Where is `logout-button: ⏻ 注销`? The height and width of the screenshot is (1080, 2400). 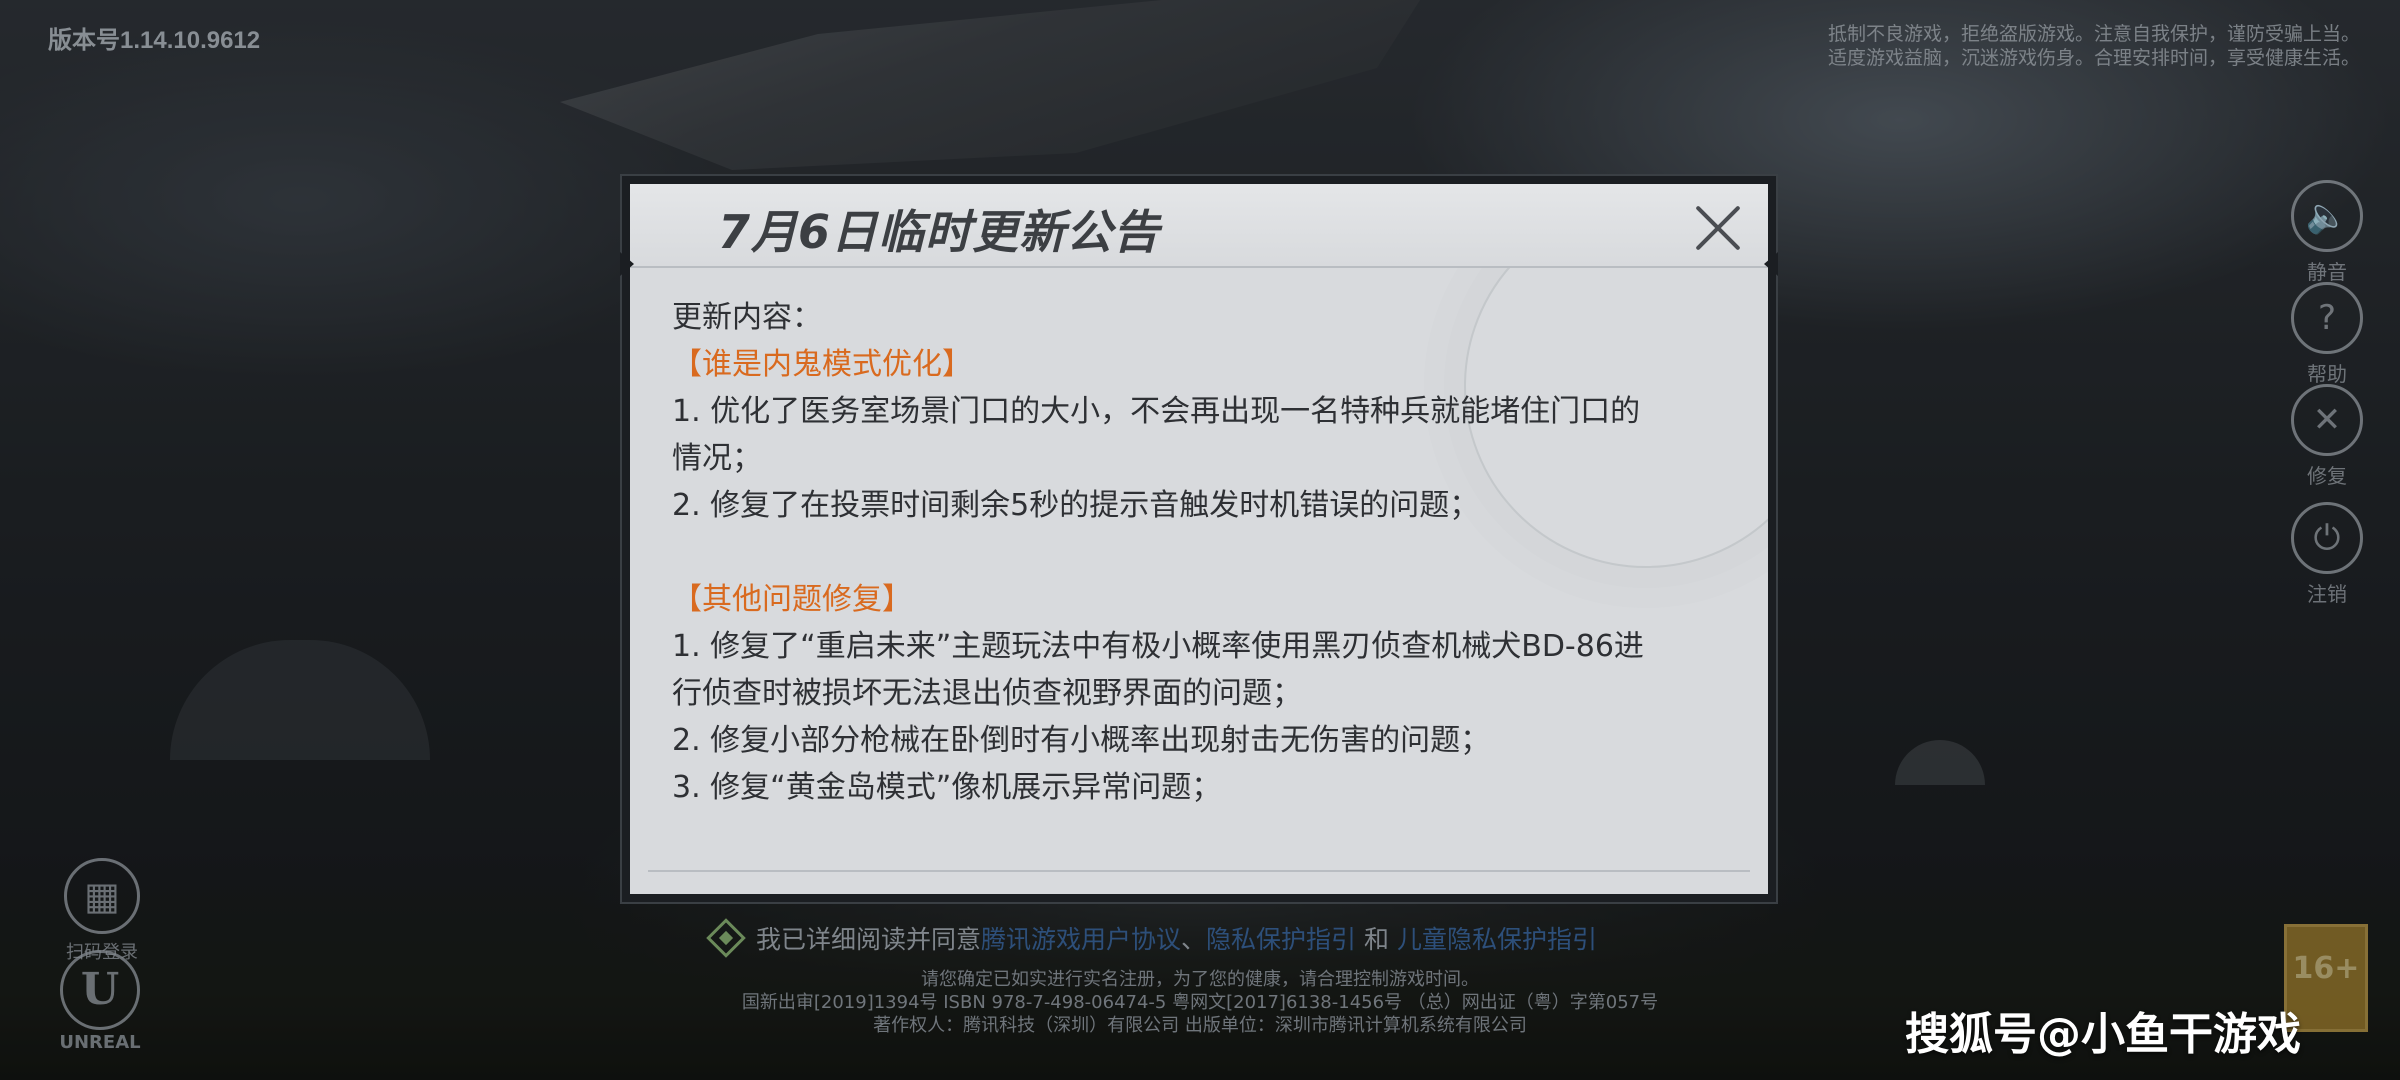 logout-button: ⏻ 注销 is located at coordinates (2327, 554).